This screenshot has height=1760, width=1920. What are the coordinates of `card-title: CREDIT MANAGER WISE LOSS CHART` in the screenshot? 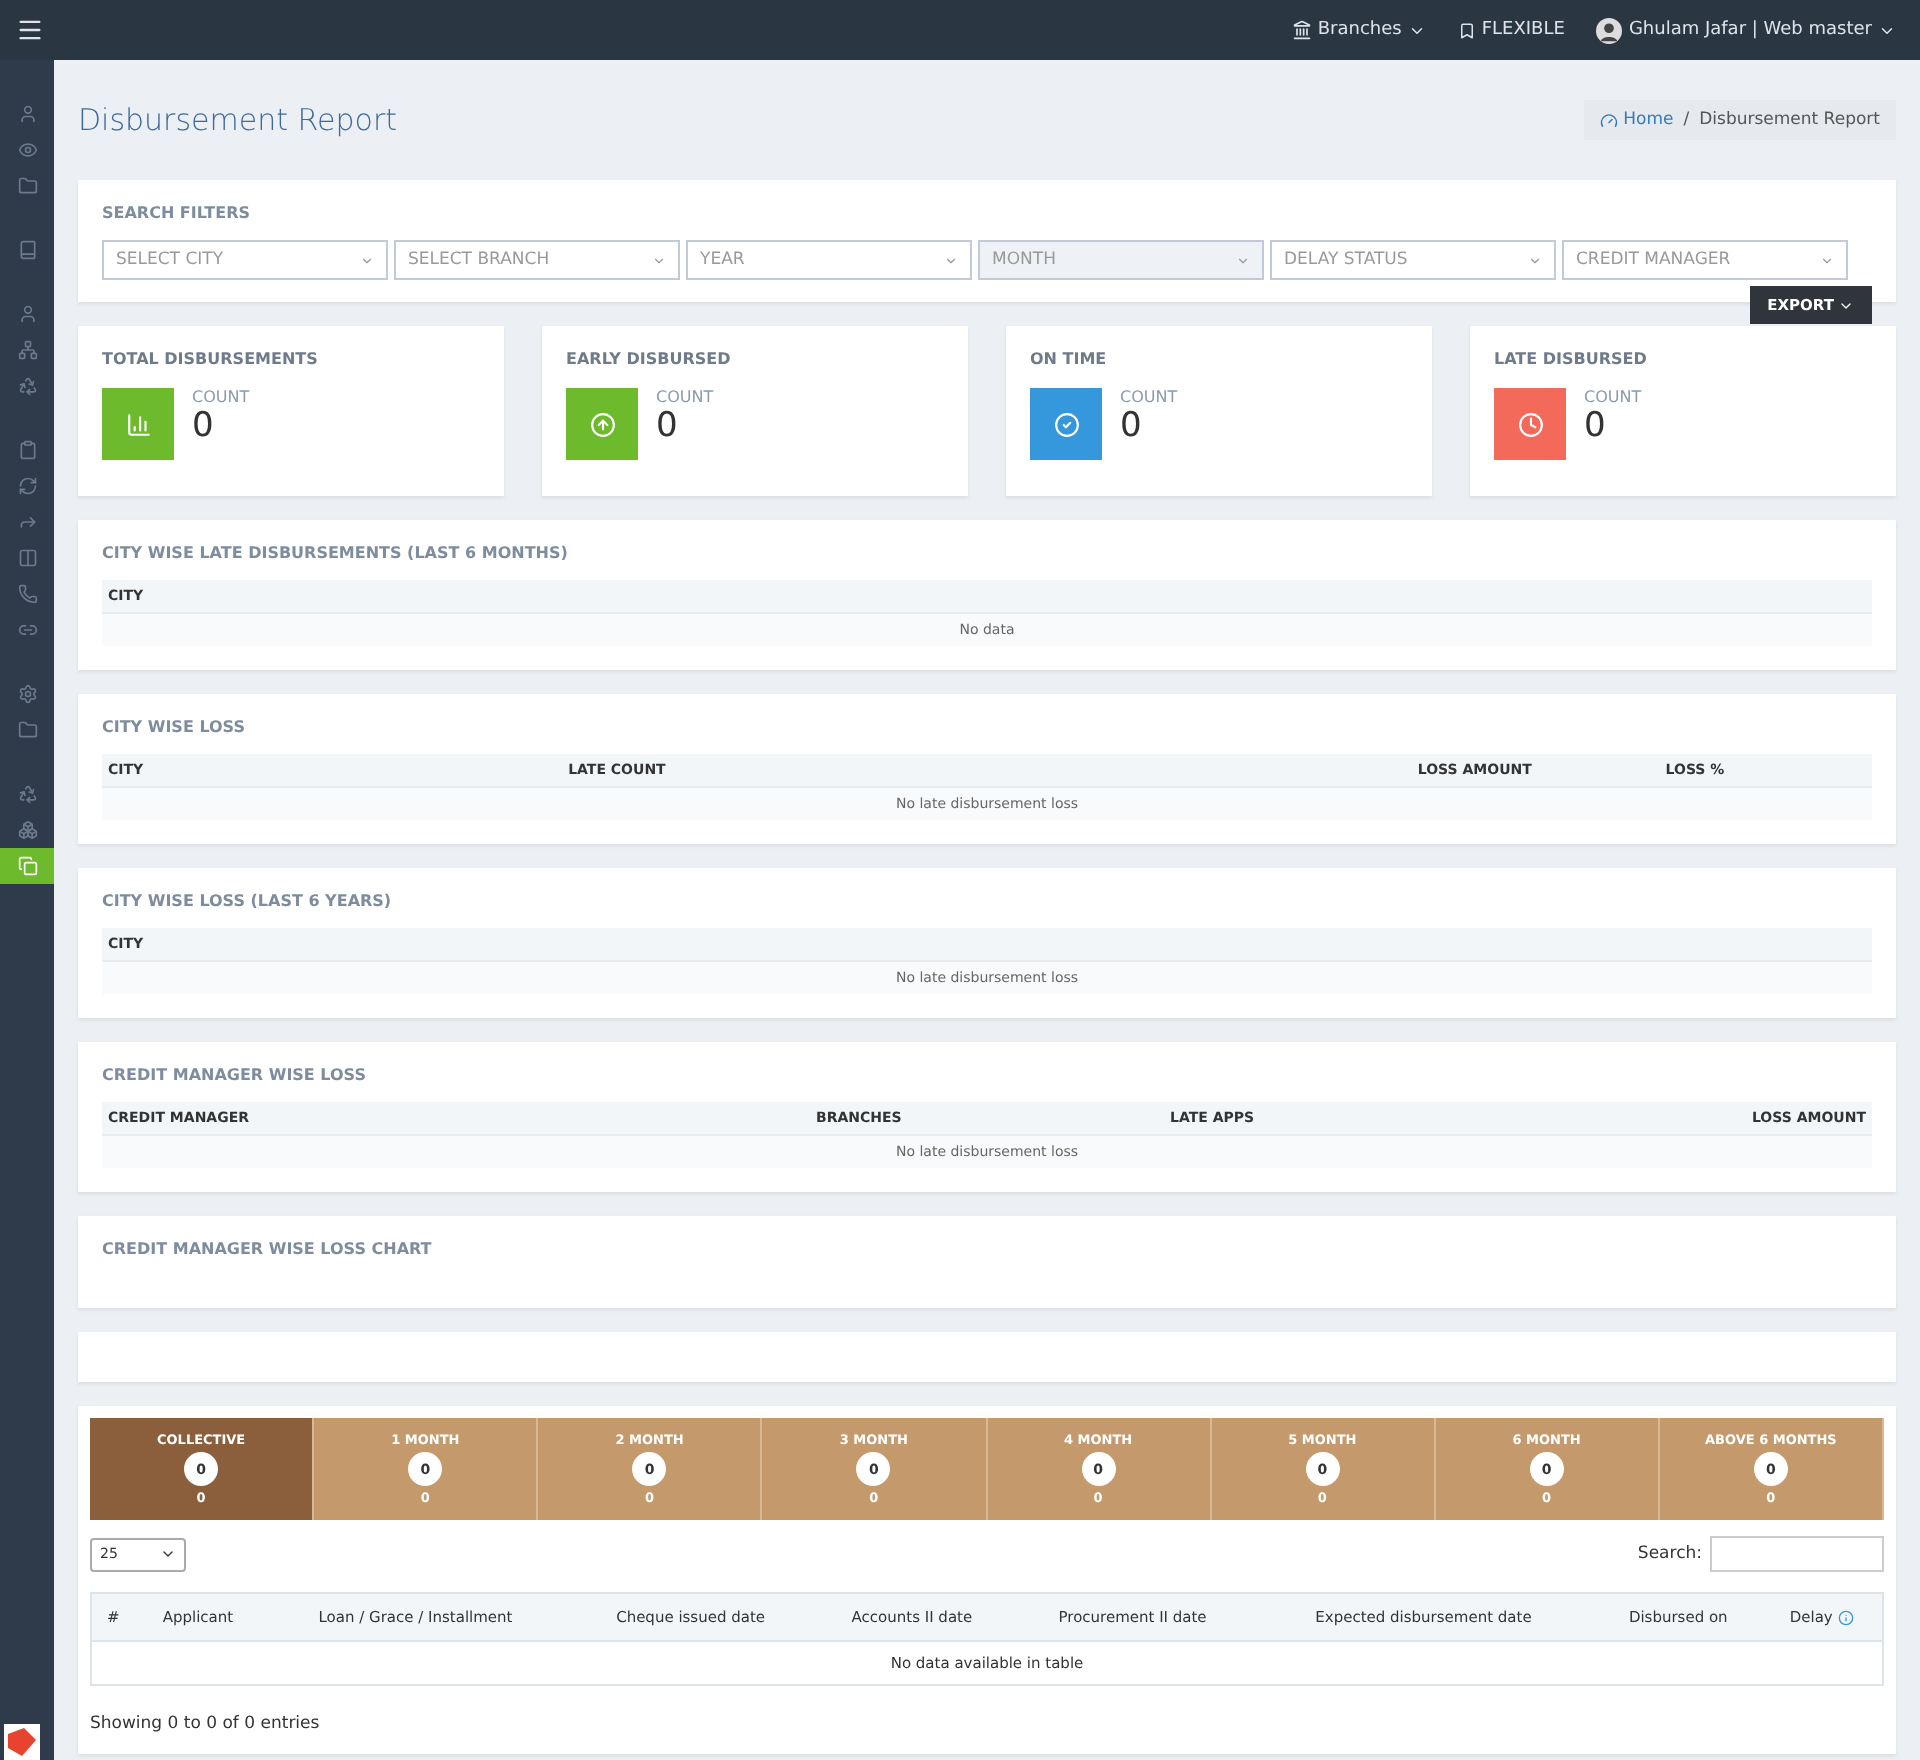 It's located at (268, 1249).